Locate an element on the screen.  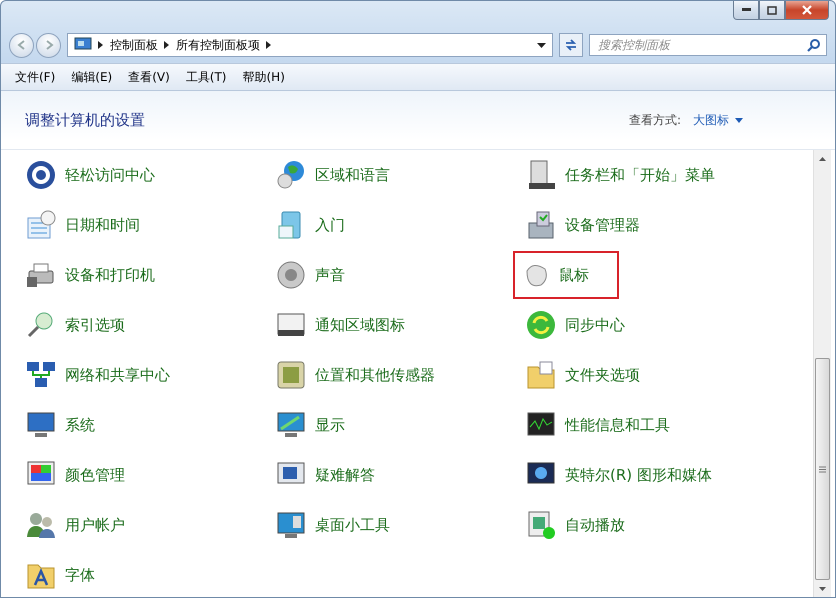
control-panel-item: 桌面小工具 is located at coordinates (332, 525).